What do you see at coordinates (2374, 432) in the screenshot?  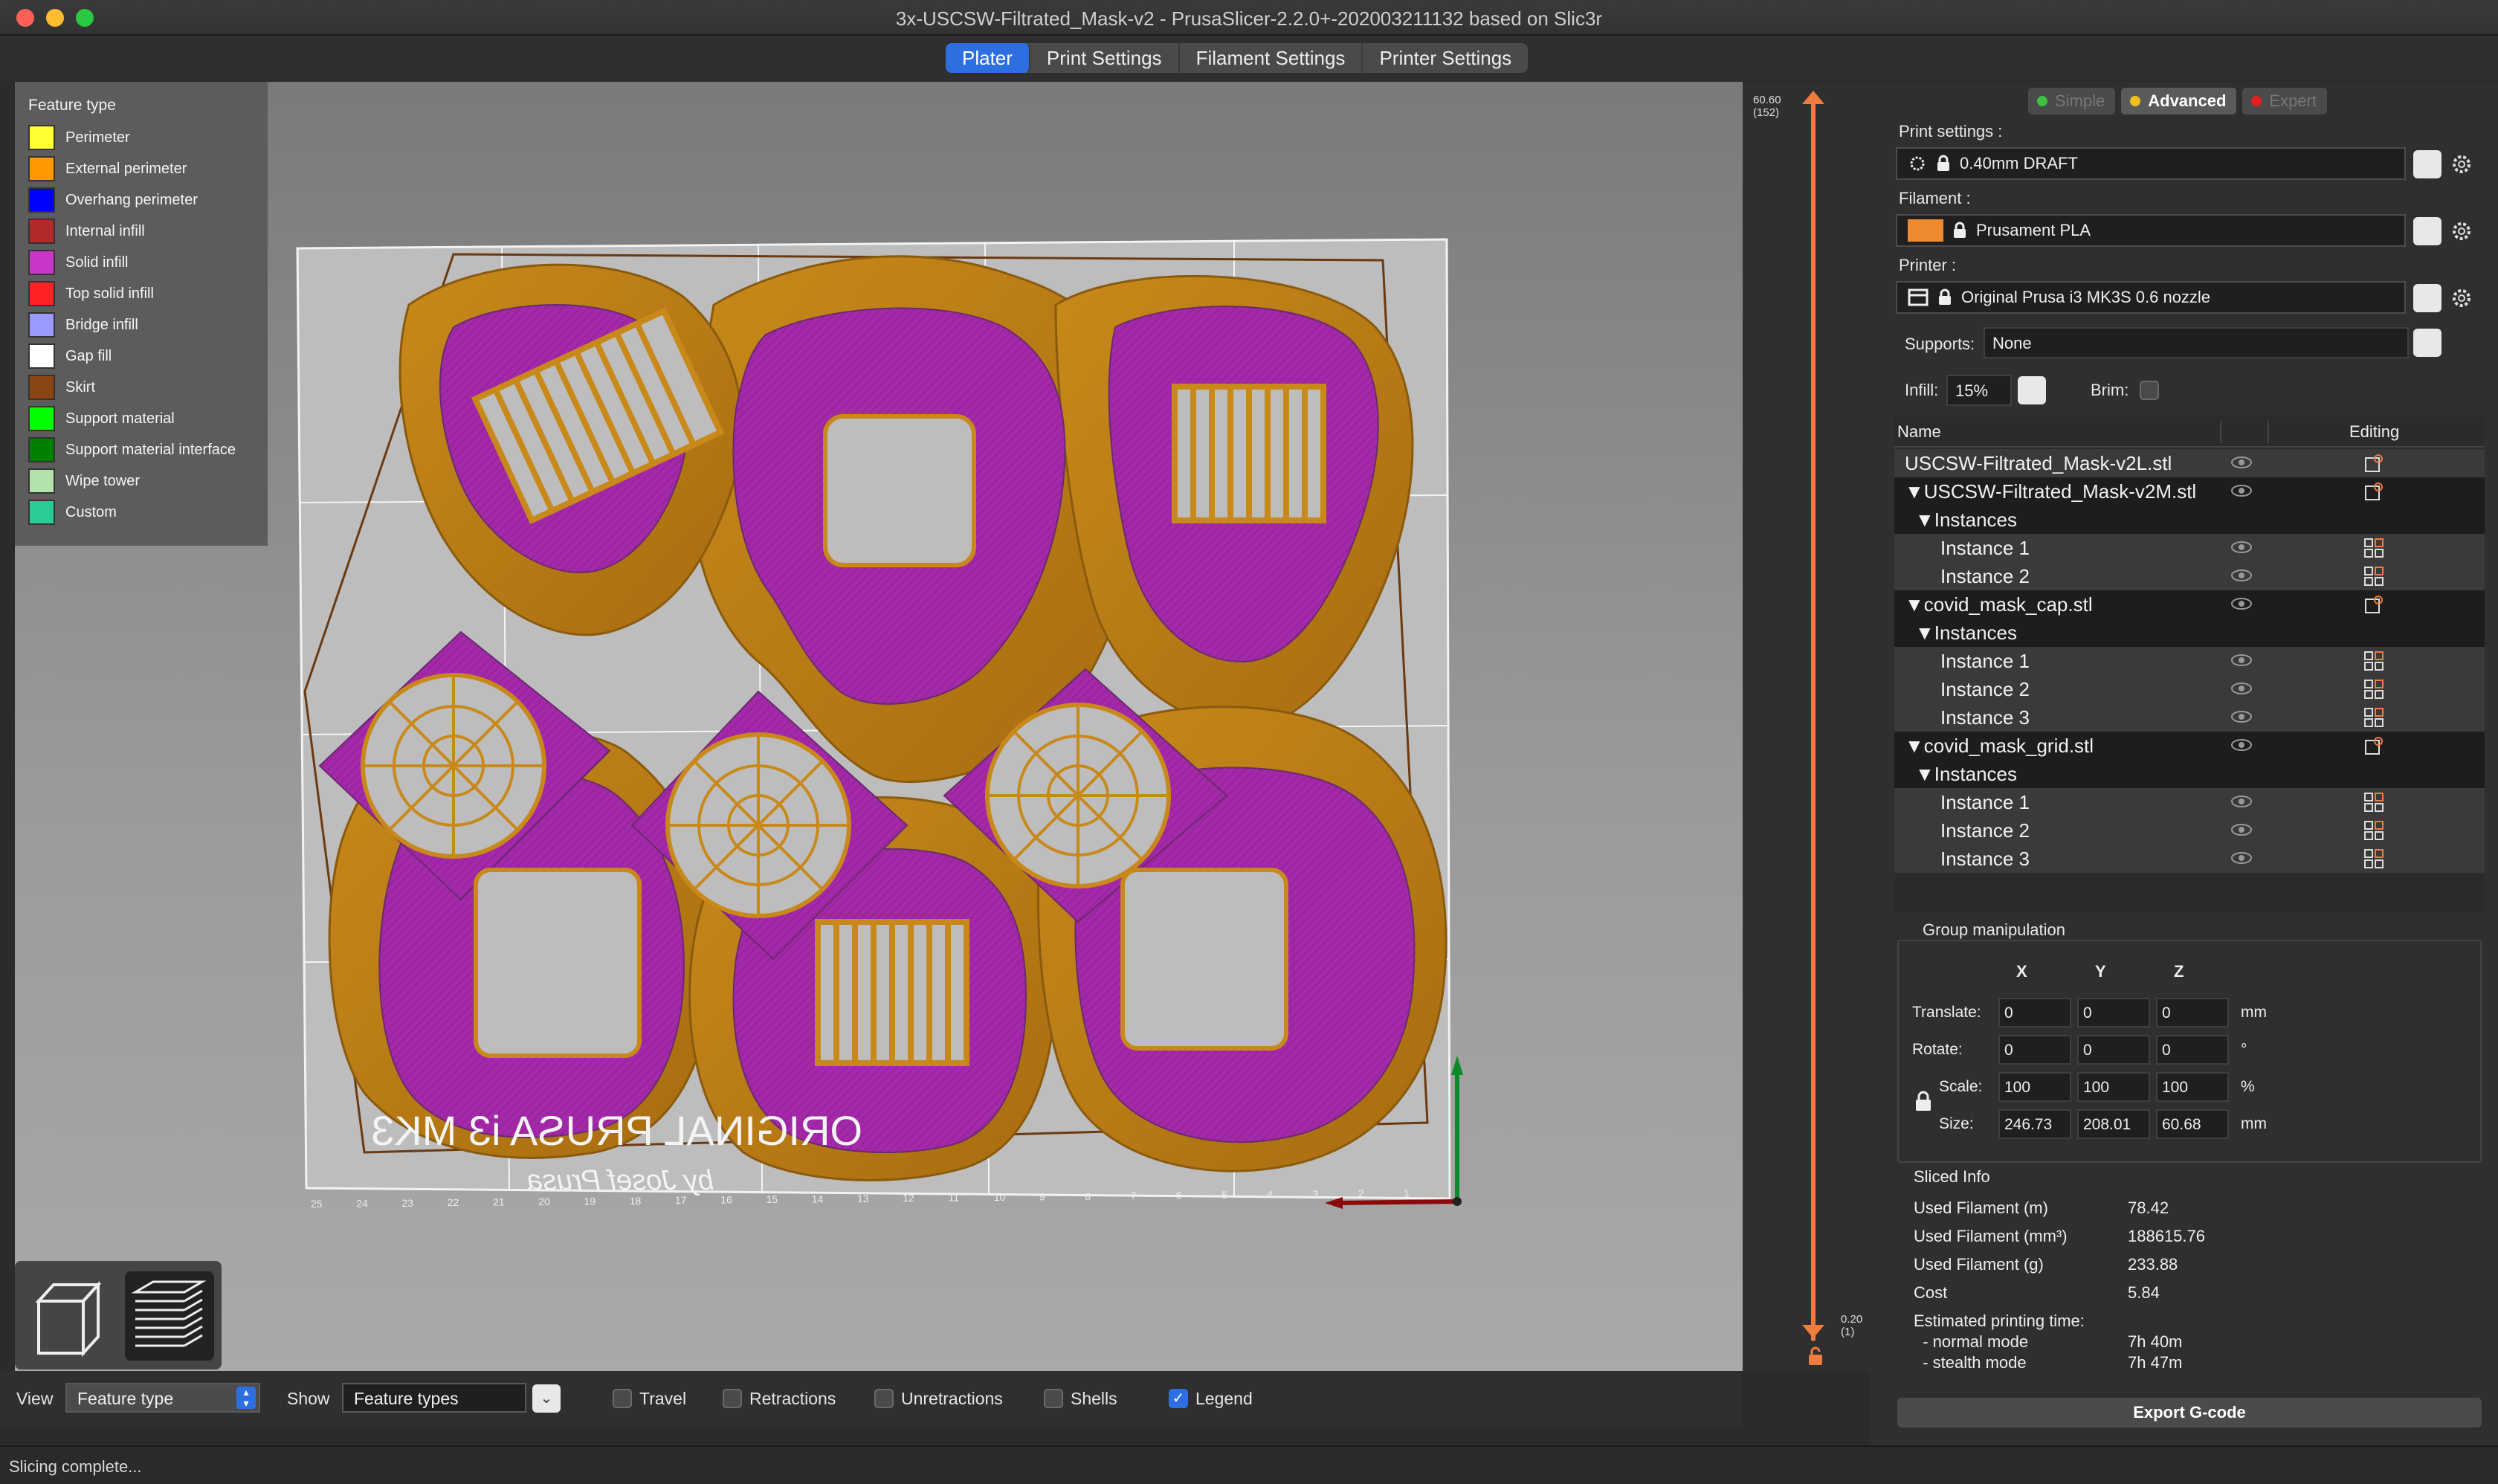 I see `column-editing-header: Editing` at bounding box center [2374, 432].